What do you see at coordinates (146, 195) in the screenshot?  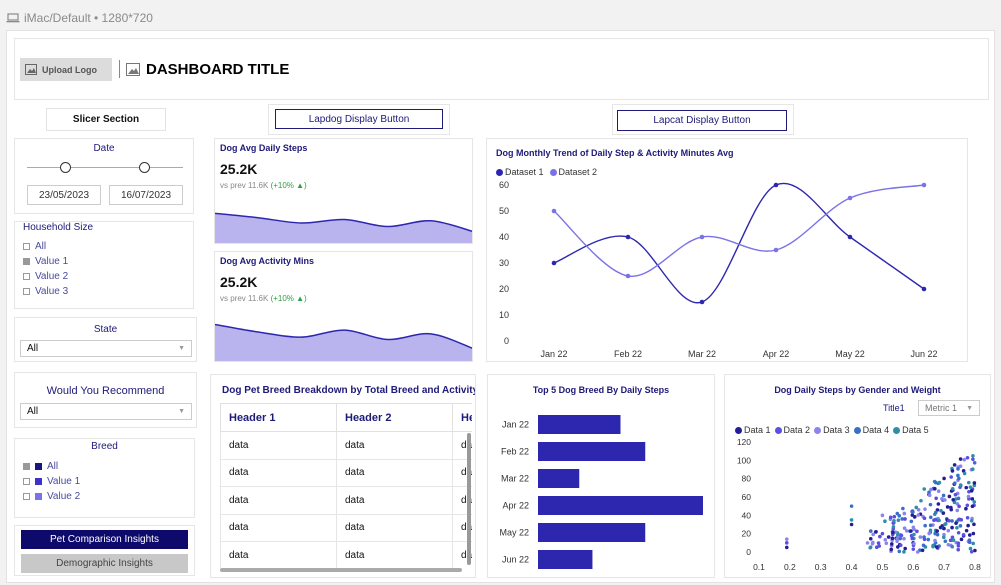 I see `end-date-input: 16/07/2023` at bounding box center [146, 195].